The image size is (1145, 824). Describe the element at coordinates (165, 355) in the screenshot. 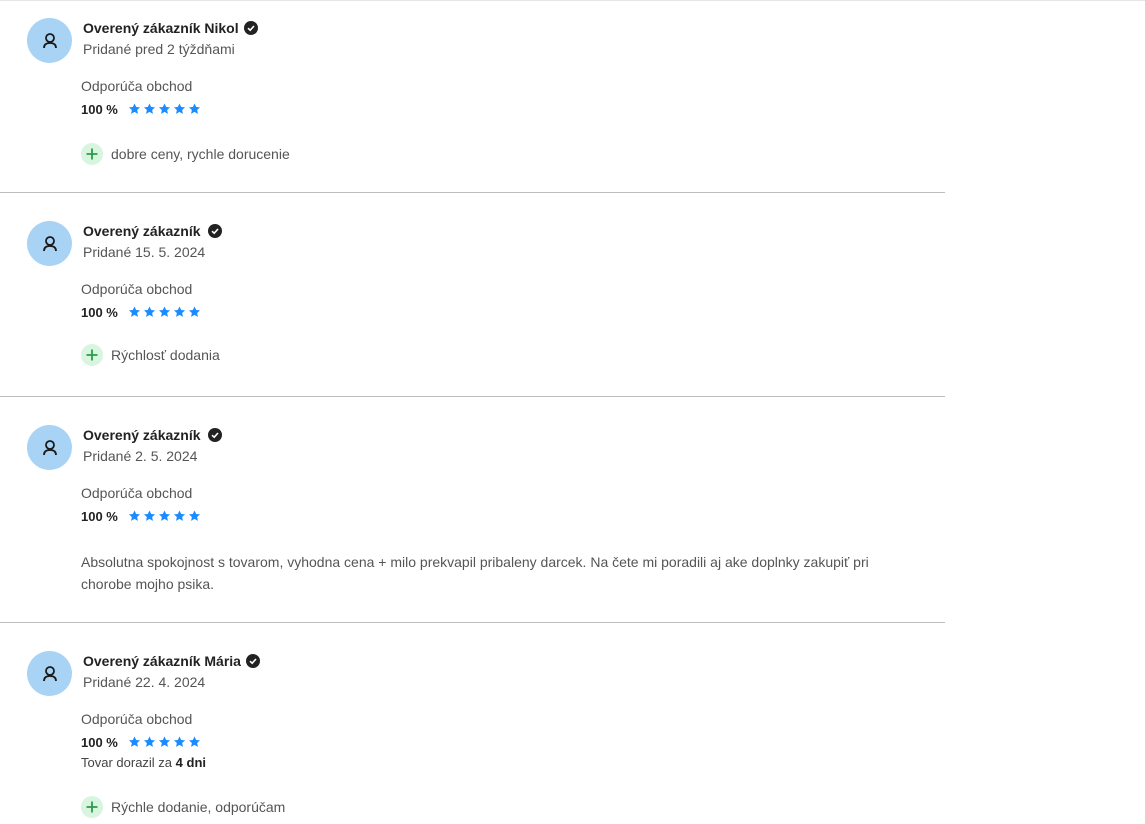

I see `pro-text: Rýchlosť dodania` at that location.